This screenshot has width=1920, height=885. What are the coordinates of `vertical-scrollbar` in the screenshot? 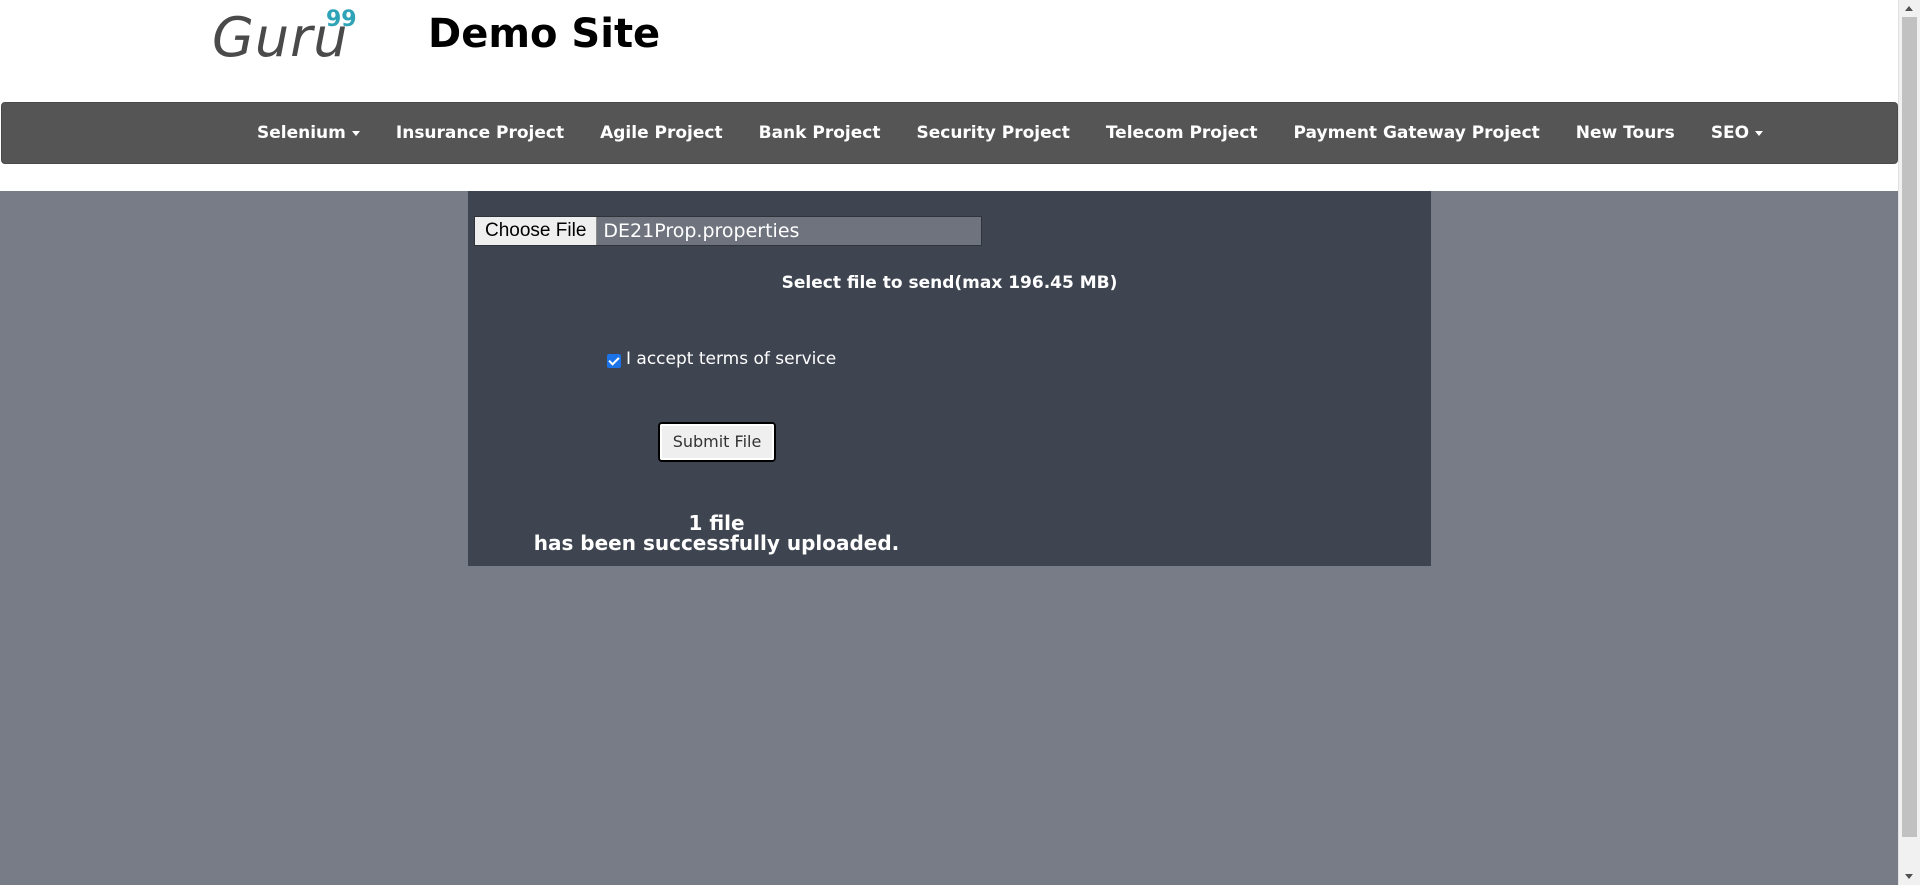 It's located at (1909, 442).